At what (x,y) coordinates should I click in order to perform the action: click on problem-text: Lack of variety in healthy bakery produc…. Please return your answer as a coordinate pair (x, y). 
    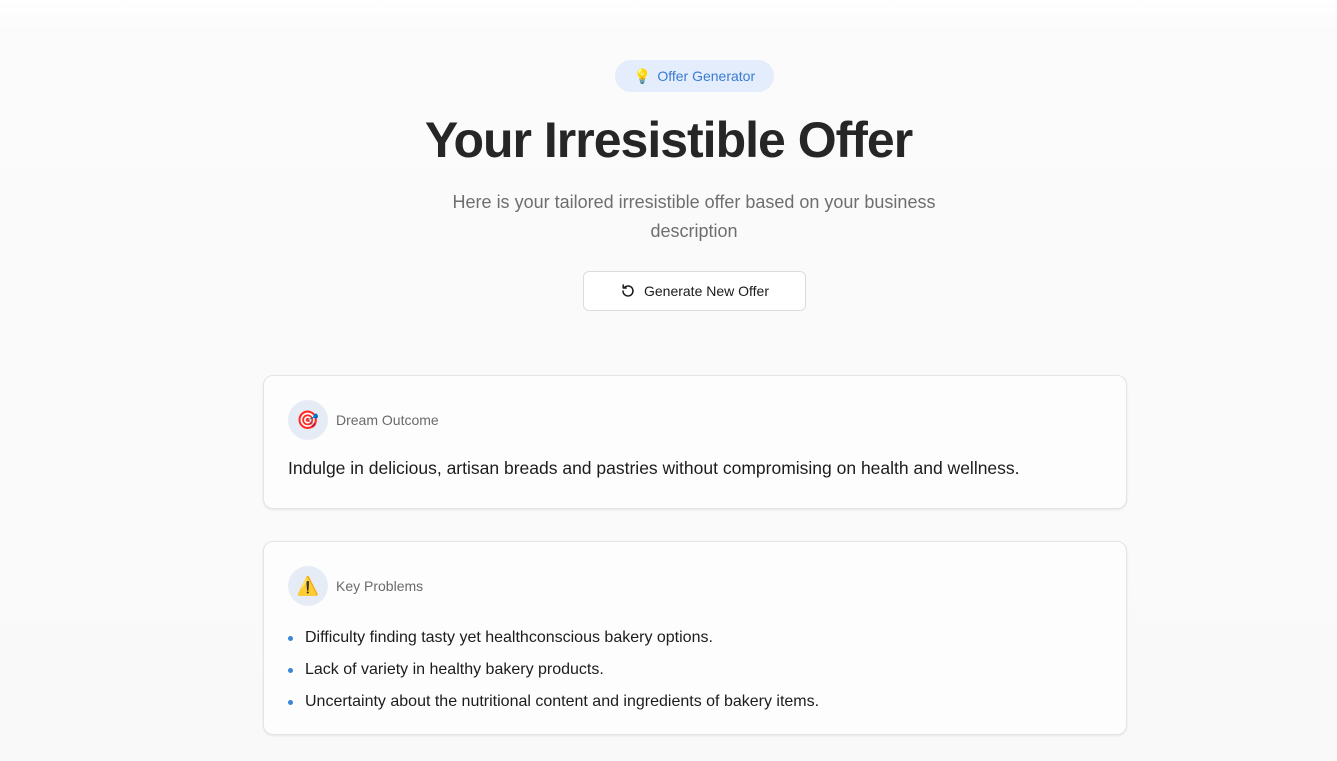
    Looking at the image, I should click on (454, 669).